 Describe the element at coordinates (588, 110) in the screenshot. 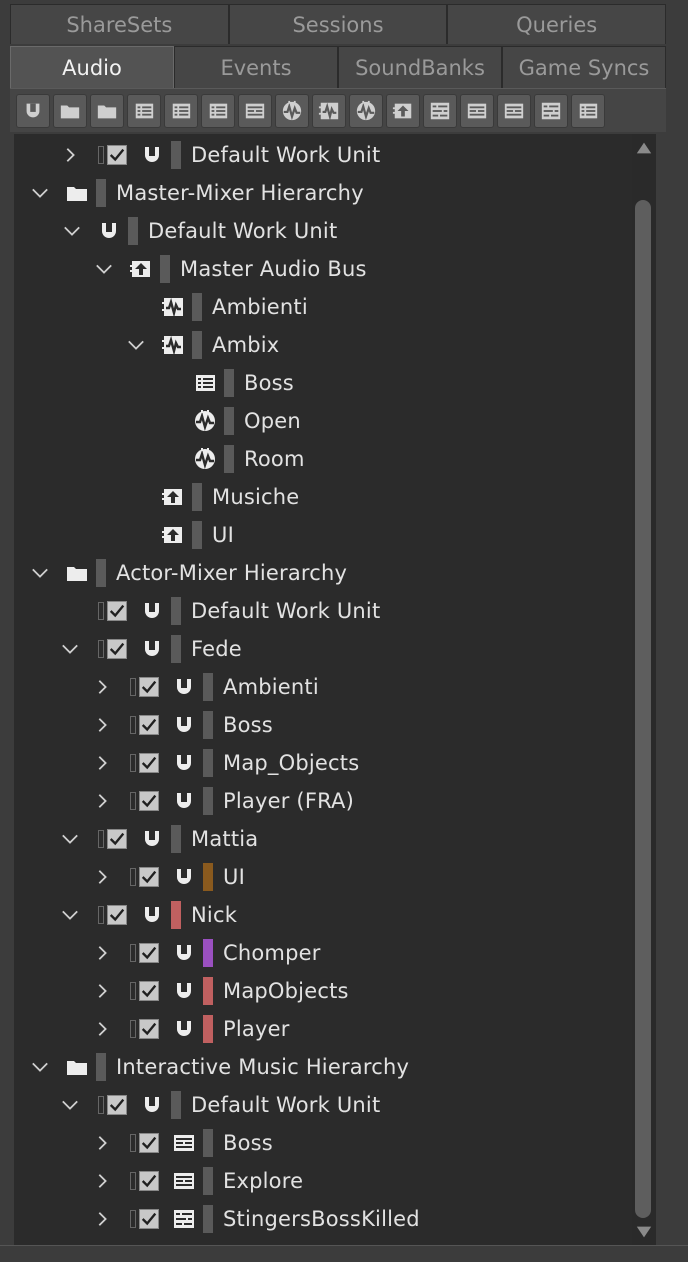

I see `toolbar-blend-track-button` at that location.